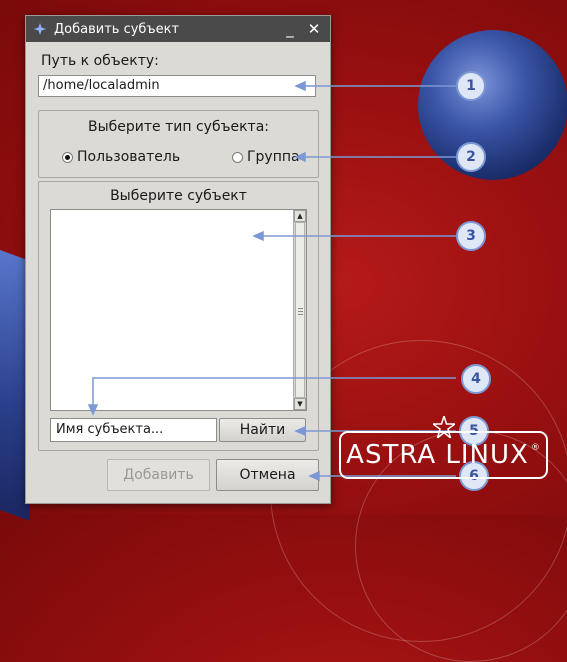  I want to click on callout-4: 4, so click(476, 379).